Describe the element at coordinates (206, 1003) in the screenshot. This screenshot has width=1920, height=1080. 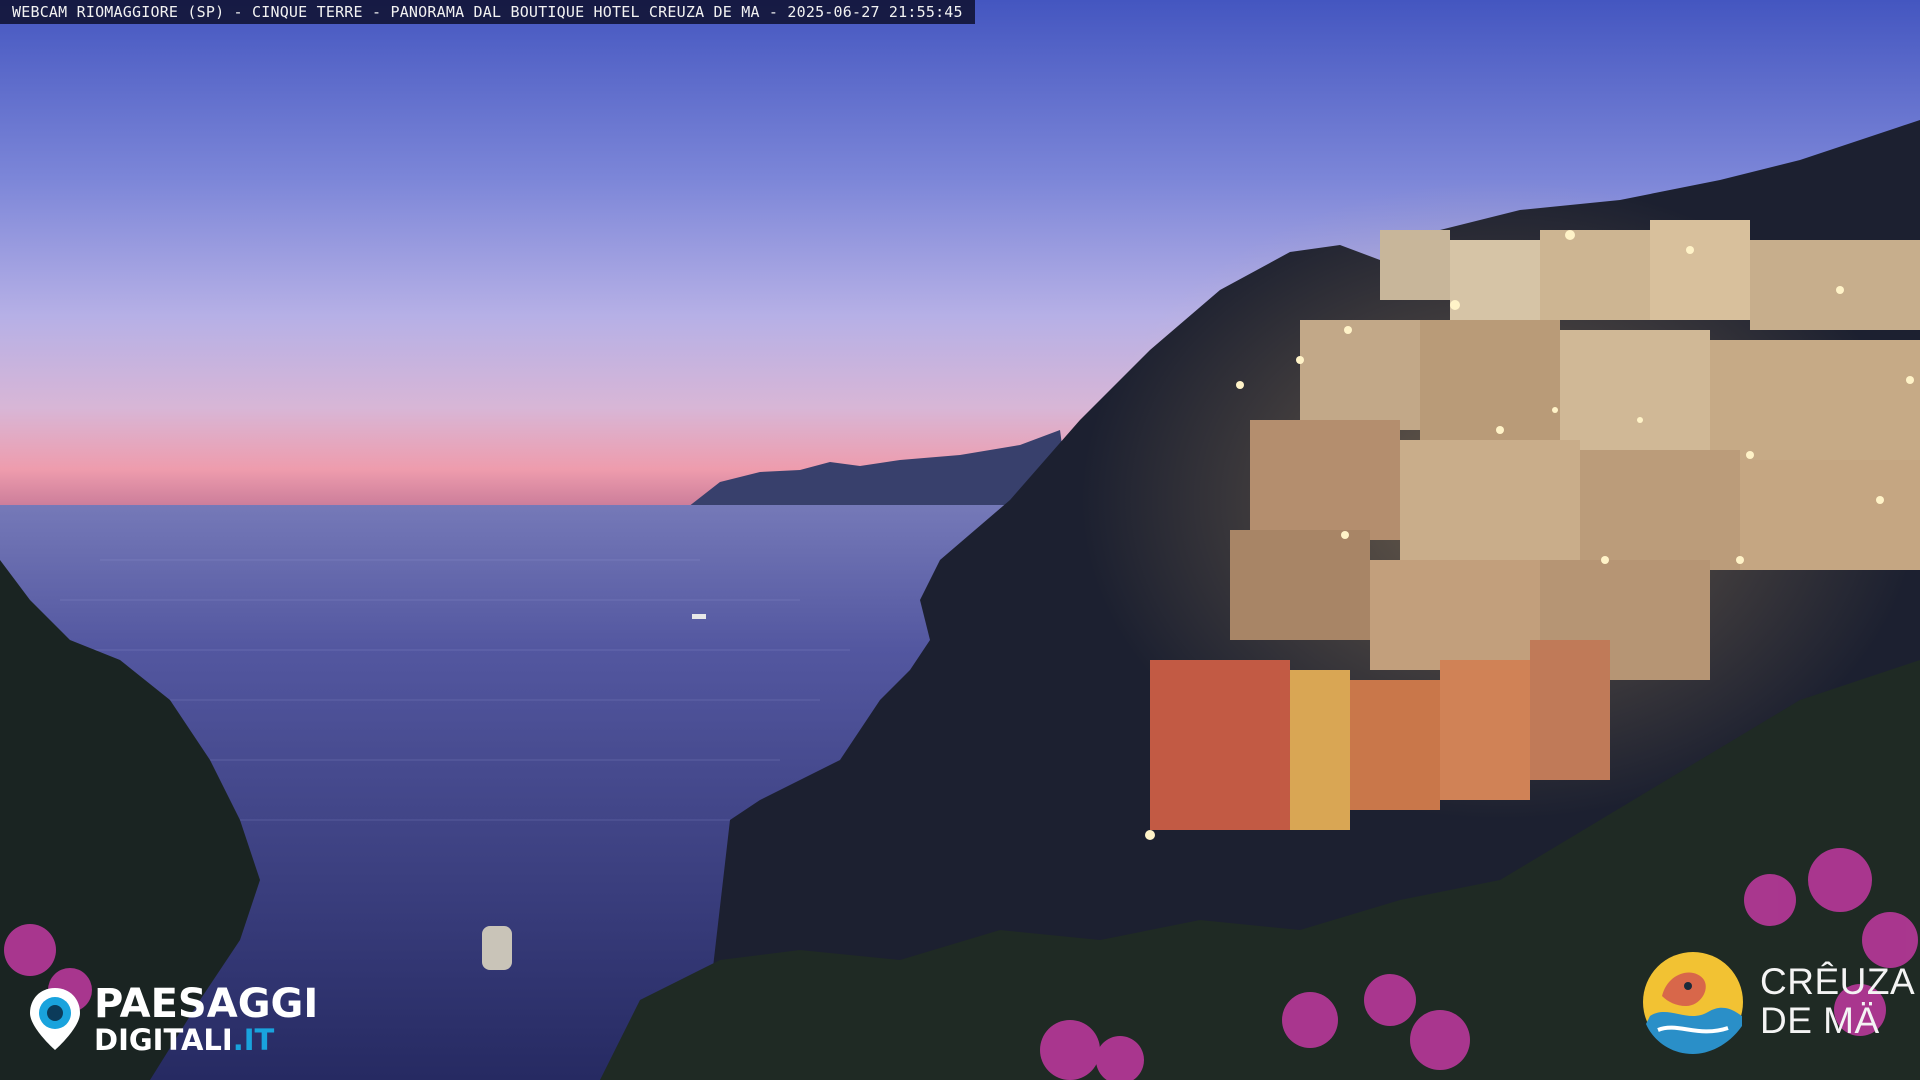
I see `logo-left-line1: PAESAGGI` at that location.